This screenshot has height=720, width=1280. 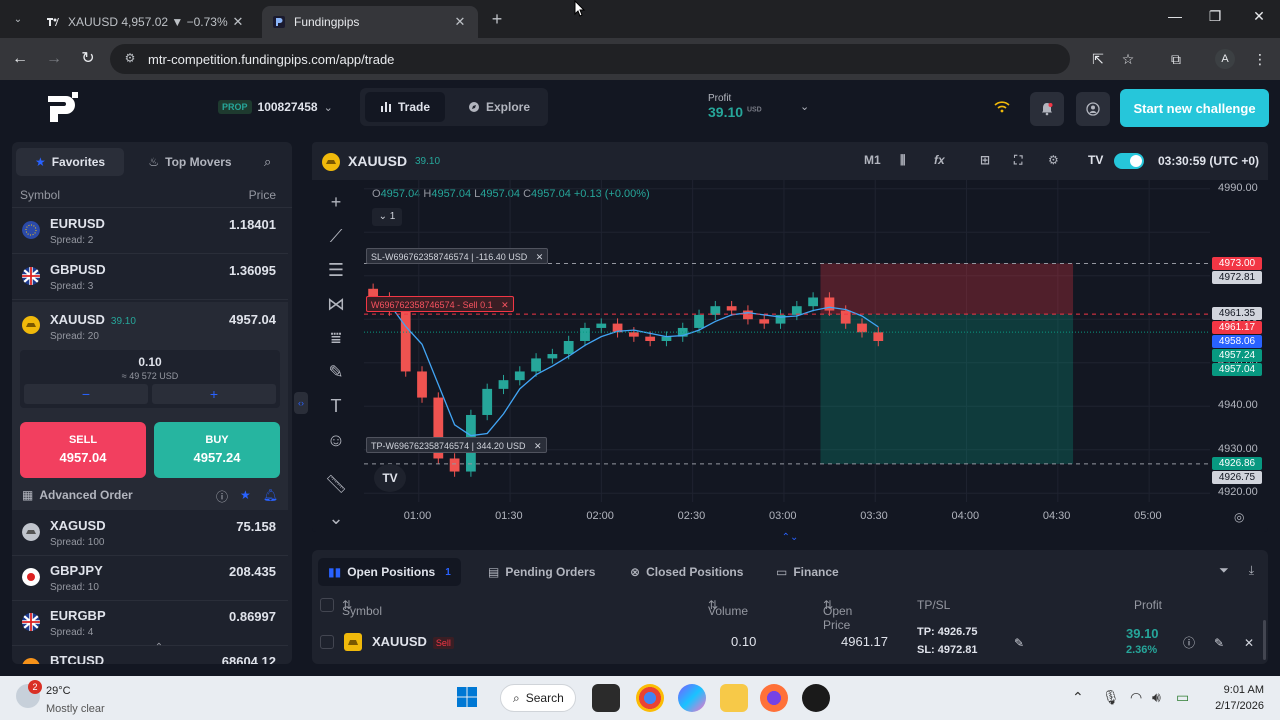 What do you see at coordinates (130, 59) in the screenshot?
I see `site-info-icon: ⚙` at bounding box center [130, 59].